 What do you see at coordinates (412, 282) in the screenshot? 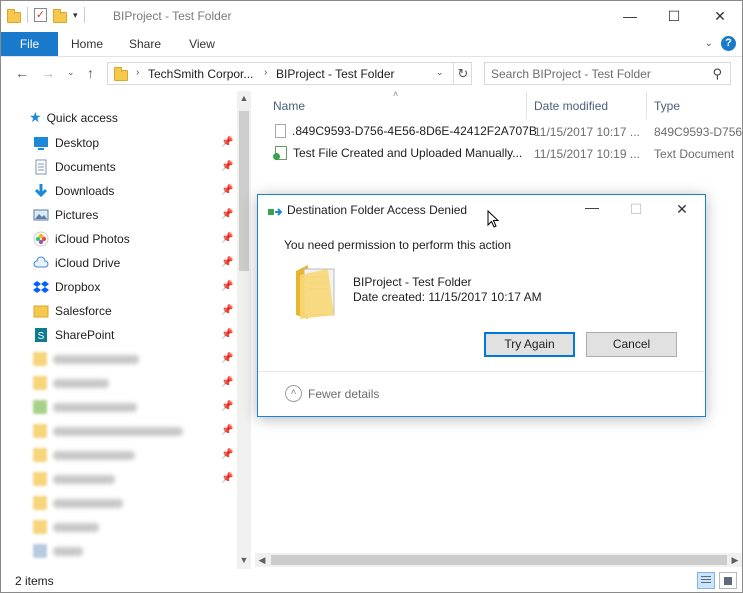
I see `folder-name: BIProject - Test Folder` at bounding box center [412, 282].